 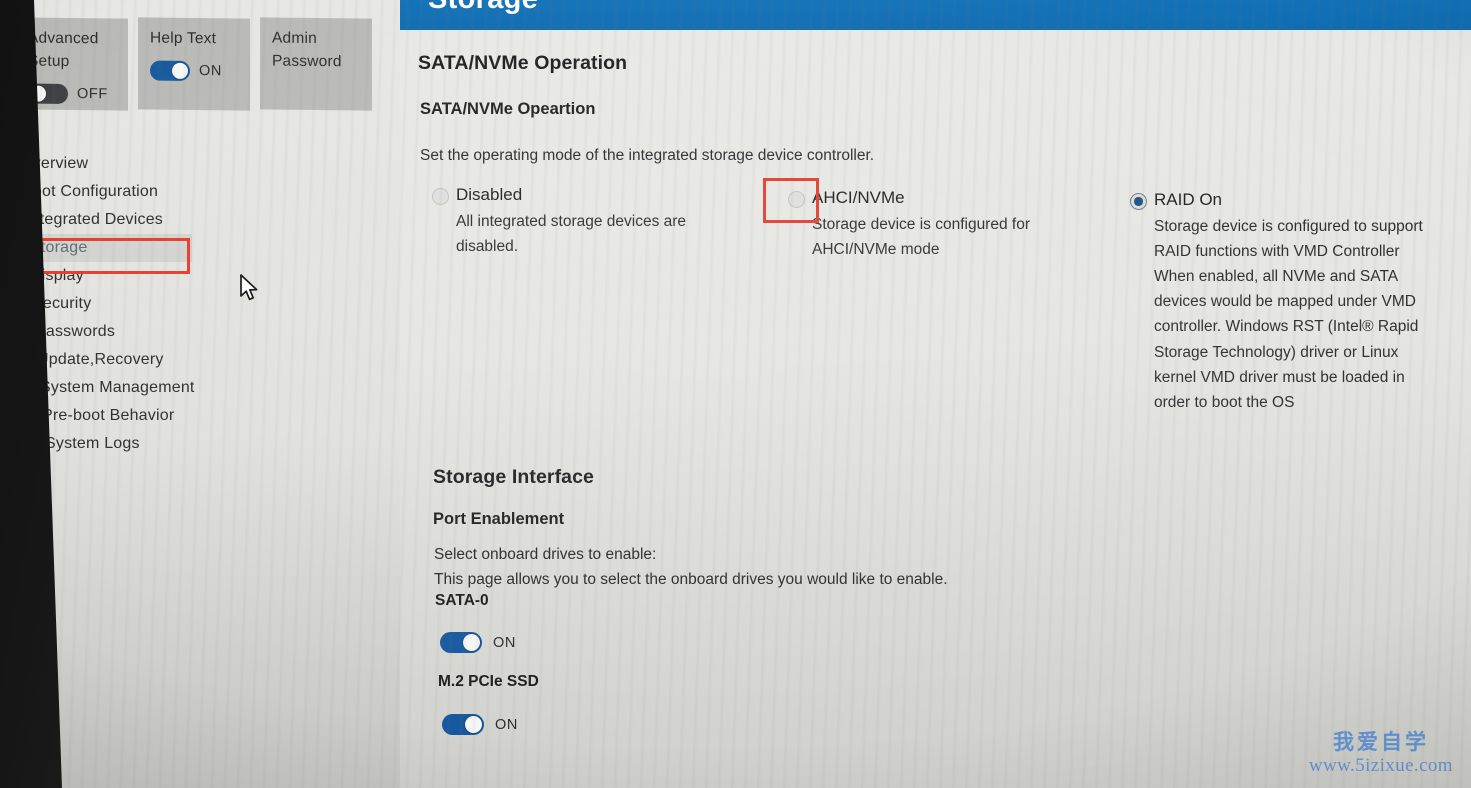 I want to click on port-toggle-sata-0-row: ON, so click(x=478, y=642).